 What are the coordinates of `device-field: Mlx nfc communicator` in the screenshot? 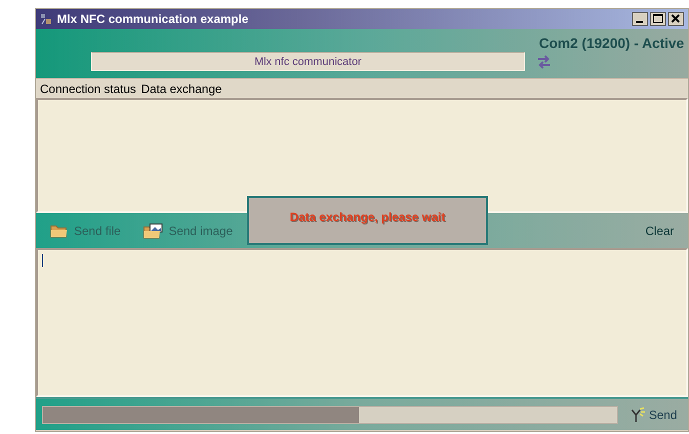 It's located at (308, 61).